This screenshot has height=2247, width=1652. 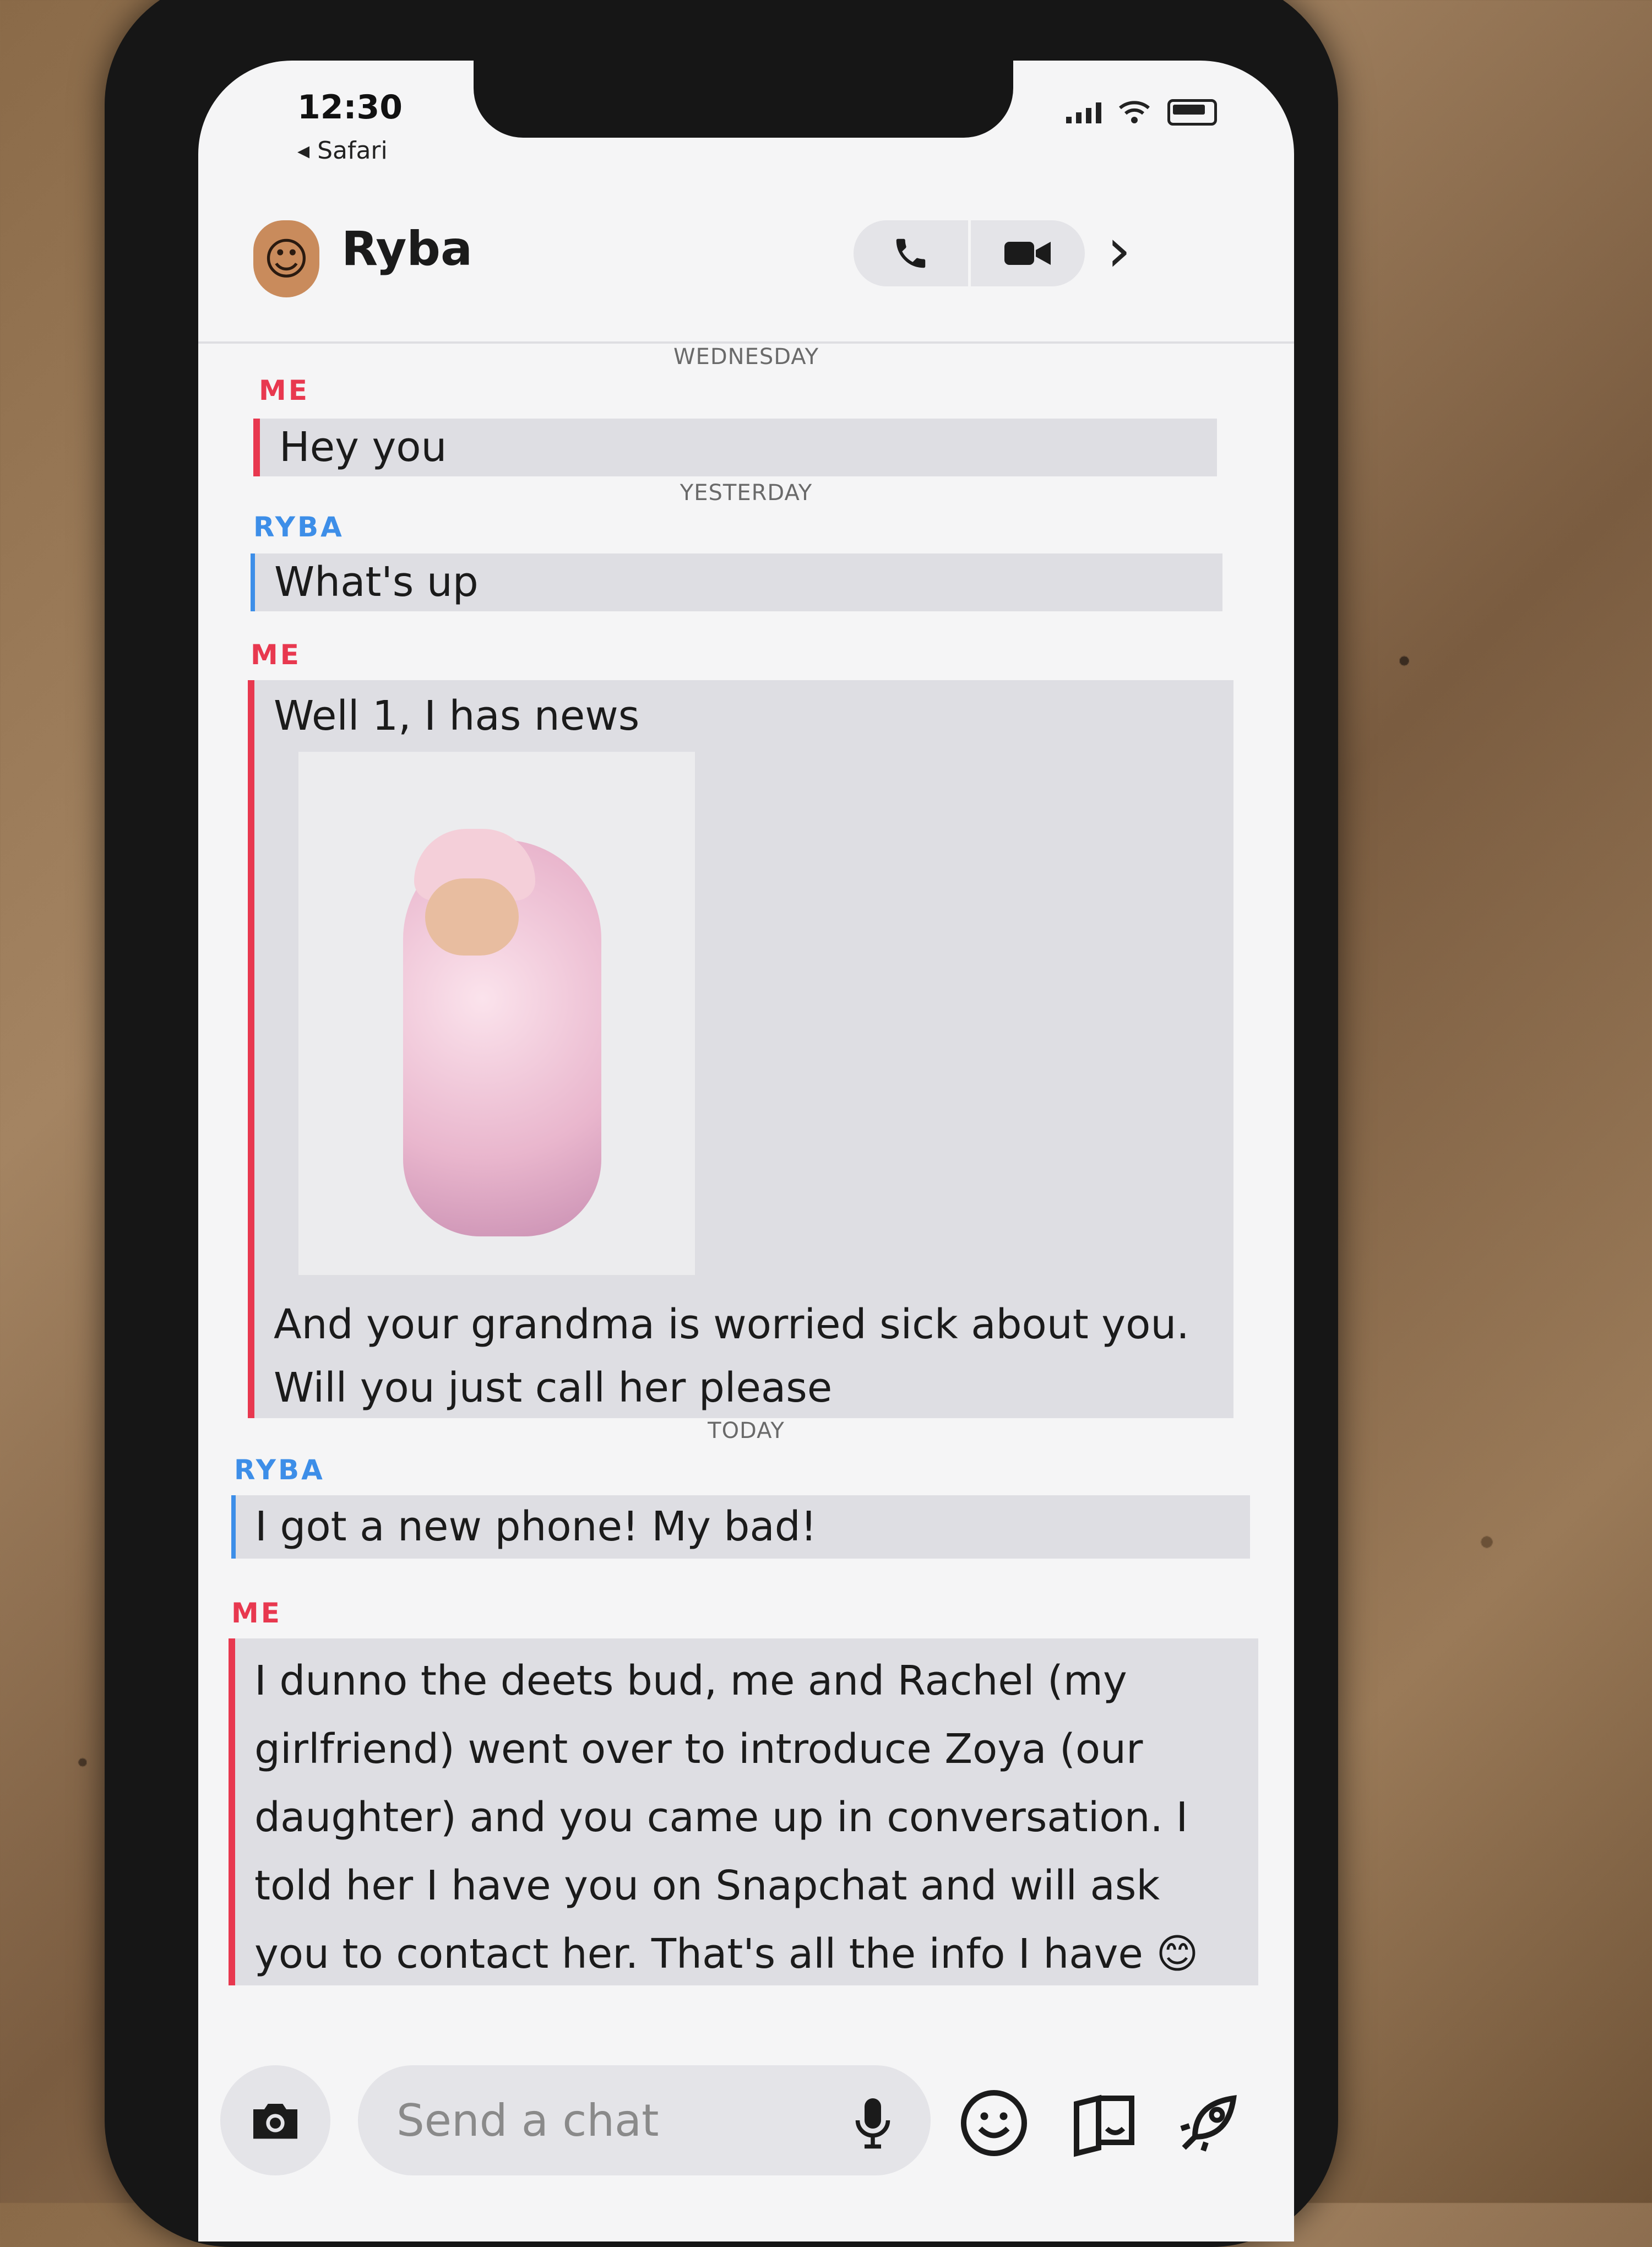 What do you see at coordinates (1104, 2123) in the screenshot?
I see `stickers-icon` at bounding box center [1104, 2123].